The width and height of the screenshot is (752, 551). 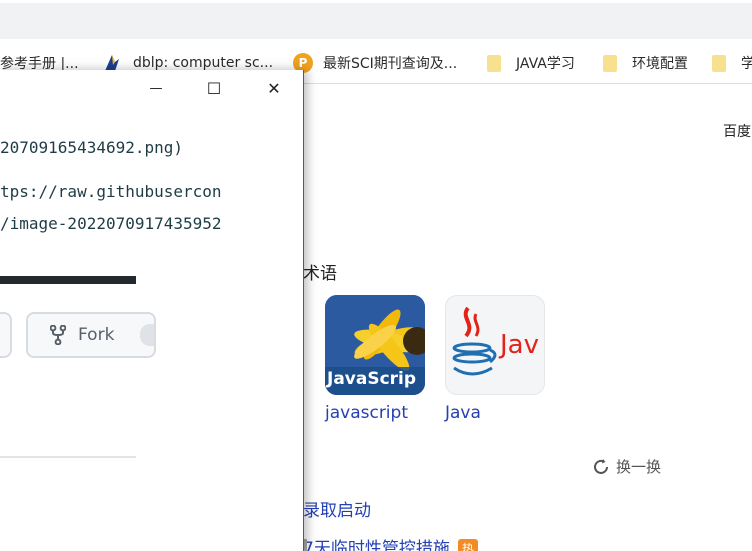 I want to click on term-card-java: Jav Java, so click(x=495, y=359).